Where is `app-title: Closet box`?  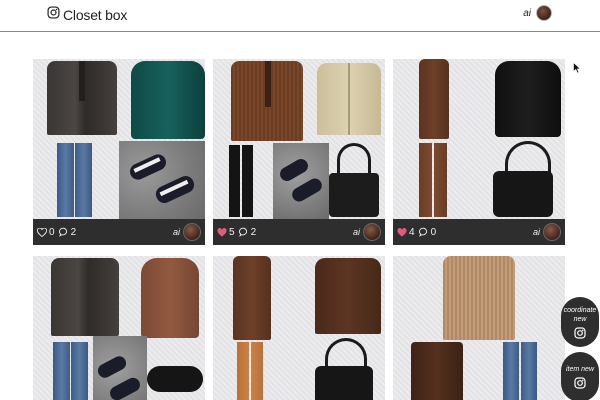 app-title: Closet box is located at coordinates (95, 15).